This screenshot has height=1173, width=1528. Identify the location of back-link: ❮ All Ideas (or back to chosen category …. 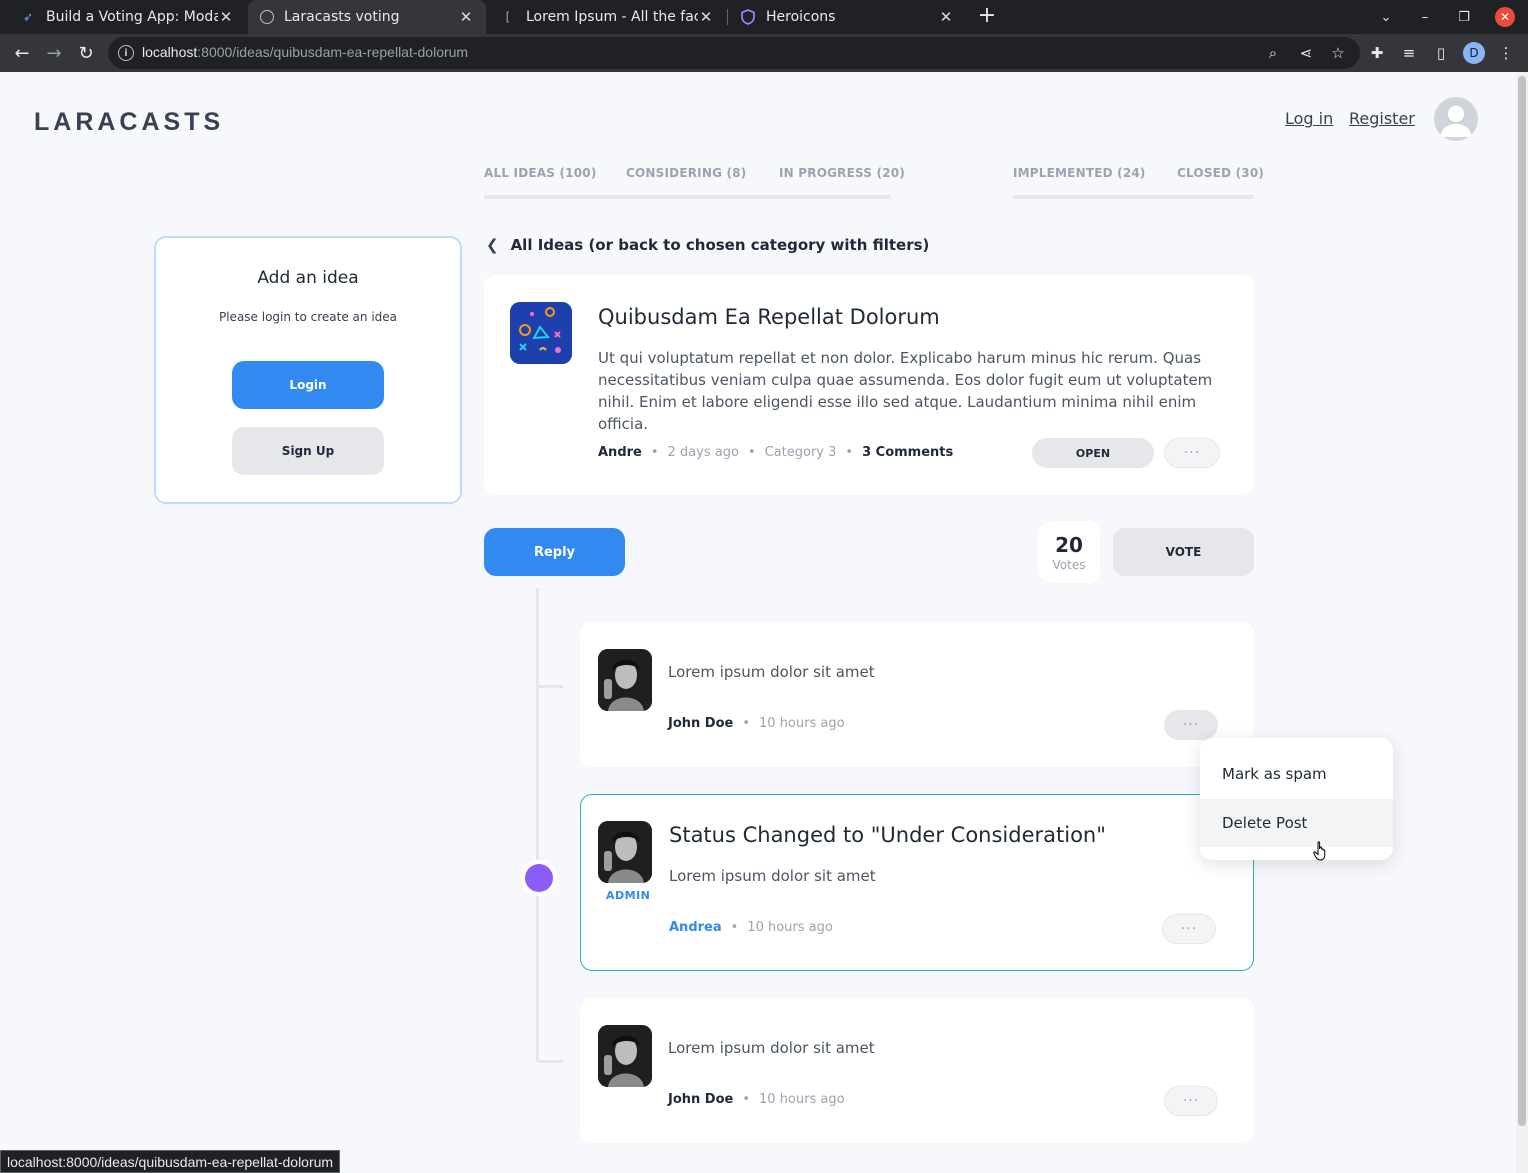
(707, 245).